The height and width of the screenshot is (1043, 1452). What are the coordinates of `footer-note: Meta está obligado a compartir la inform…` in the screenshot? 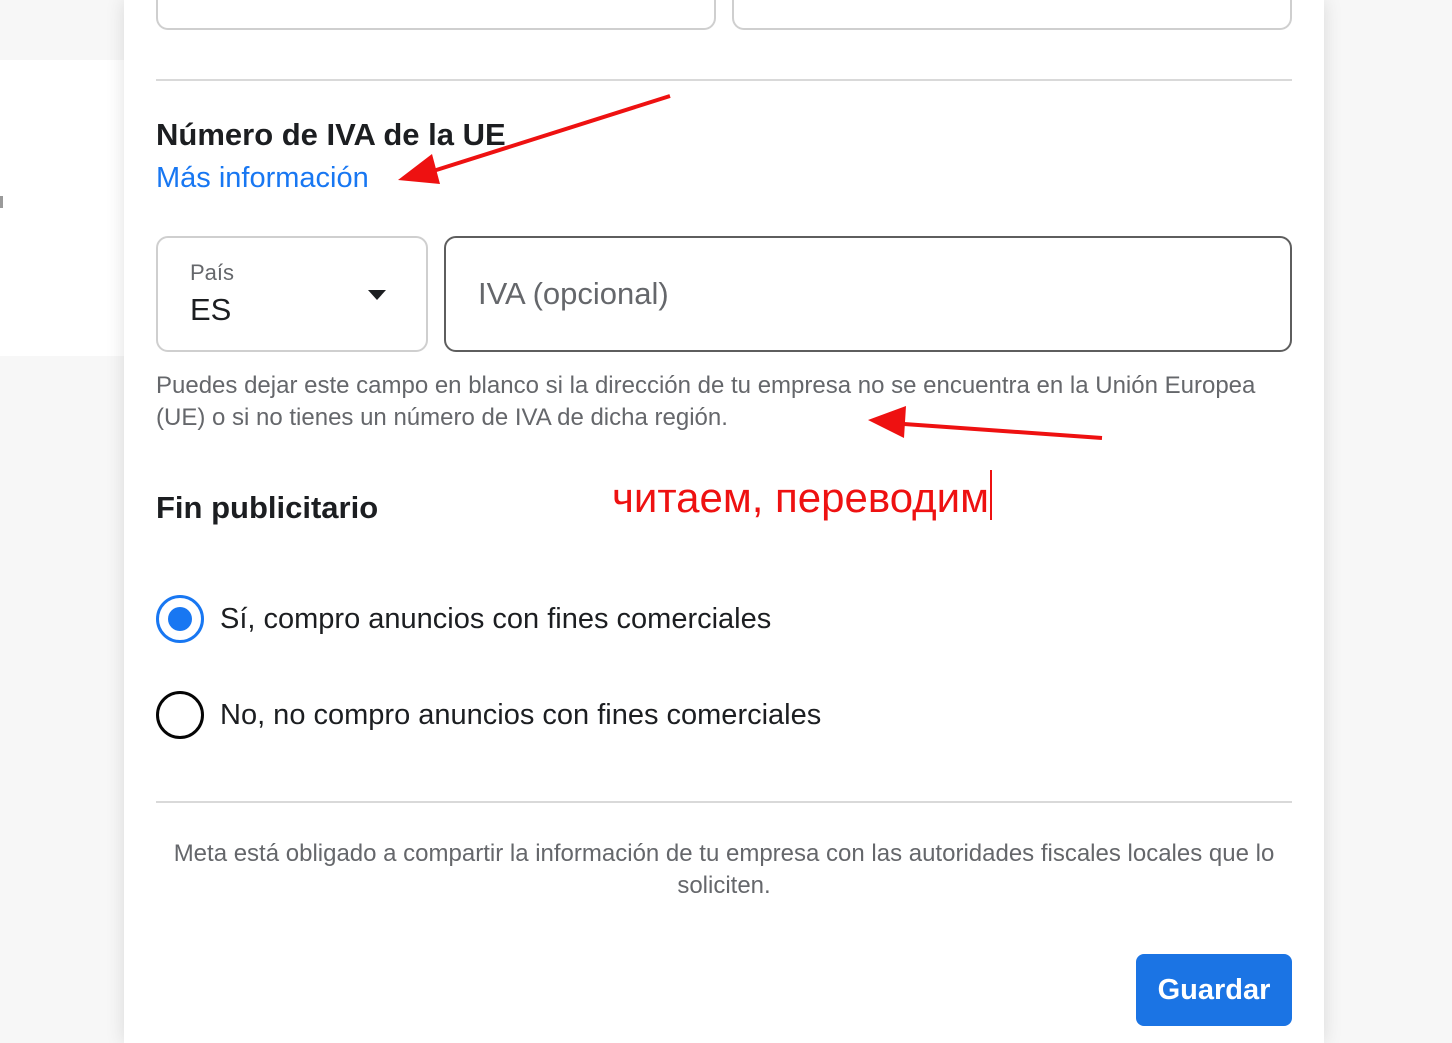 It's located at (724, 869).